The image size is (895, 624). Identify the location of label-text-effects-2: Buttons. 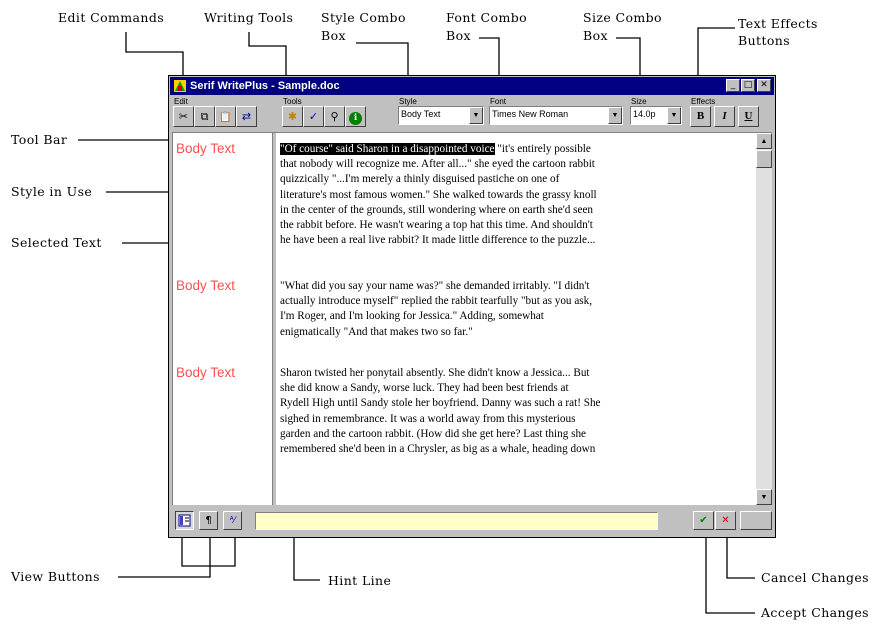
(764, 40).